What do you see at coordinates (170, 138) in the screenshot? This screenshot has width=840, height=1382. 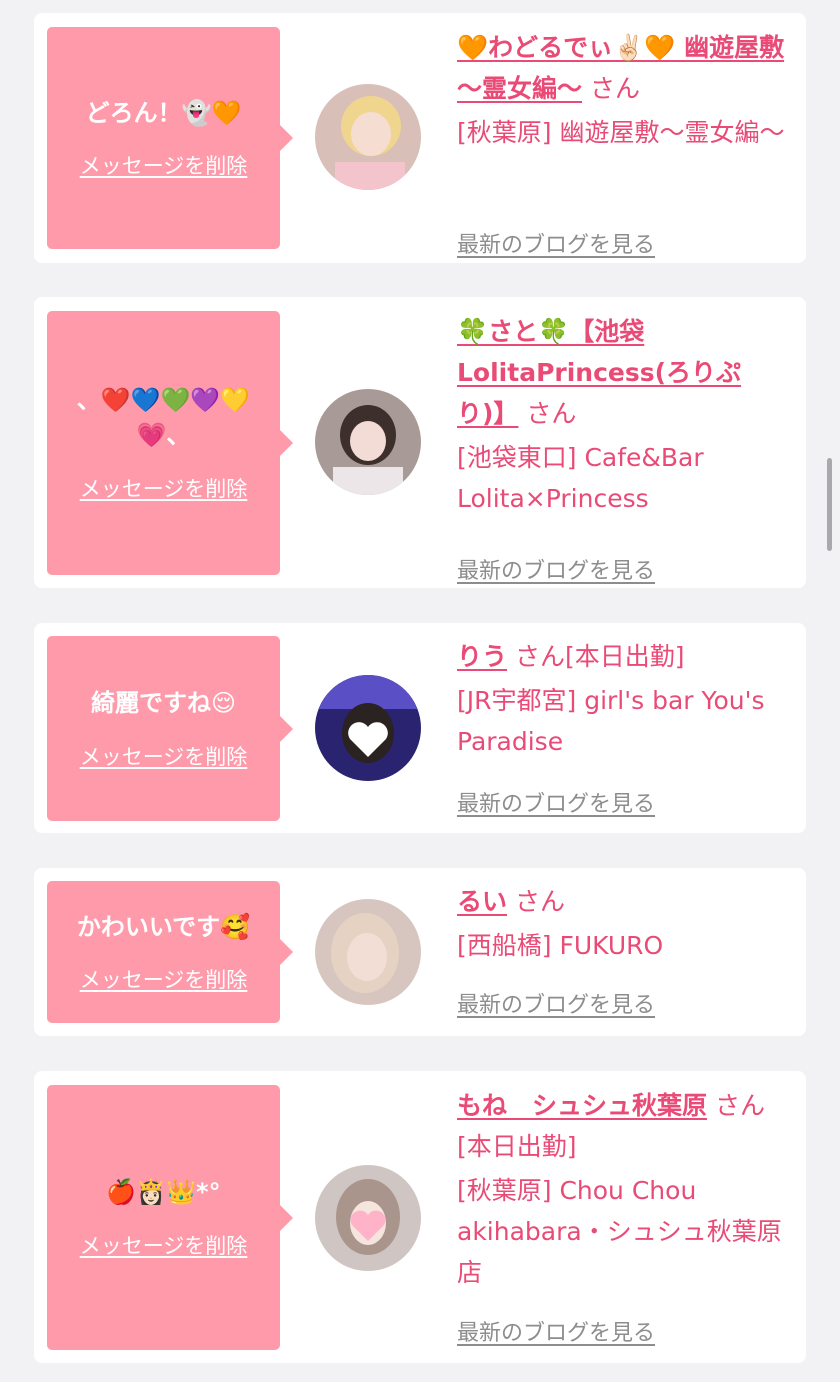 I see `message-bubble: どろん！👻🧡 メッセージを削除` at bounding box center [170, 138].